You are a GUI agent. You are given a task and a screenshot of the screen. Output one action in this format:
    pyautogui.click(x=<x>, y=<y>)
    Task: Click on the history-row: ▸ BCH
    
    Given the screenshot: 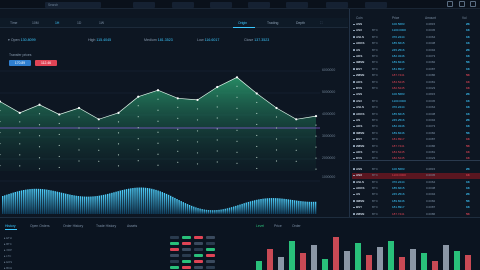 What is the action you would take?
    pyautogui.click(x=8, y=268)
    